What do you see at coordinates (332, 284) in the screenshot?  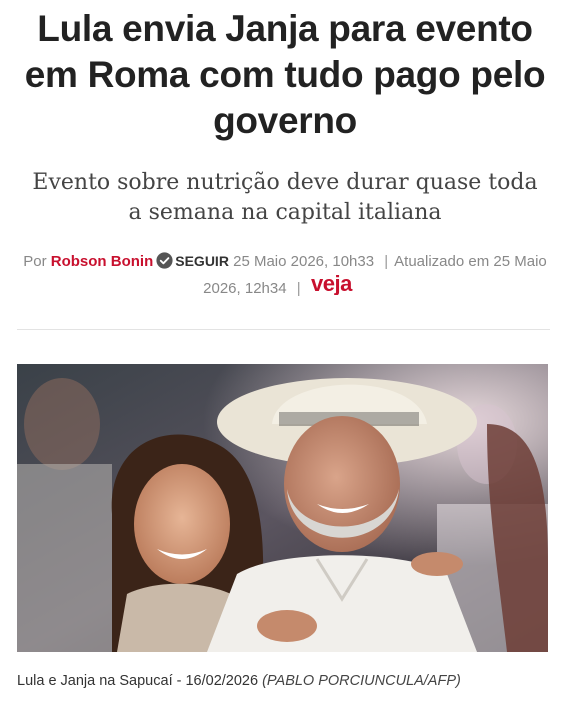 I see `veja-logo-text: veja` at bounding box center [332, 284].